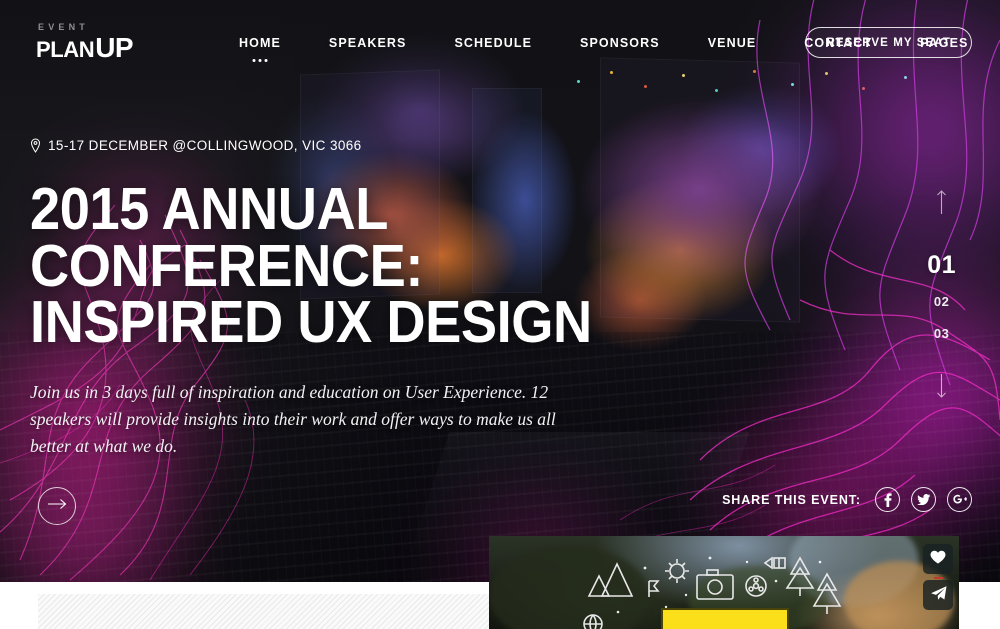  Describe the element at coordinates (725, 618) in the screenshot. I see `yellow-banner` at that location.